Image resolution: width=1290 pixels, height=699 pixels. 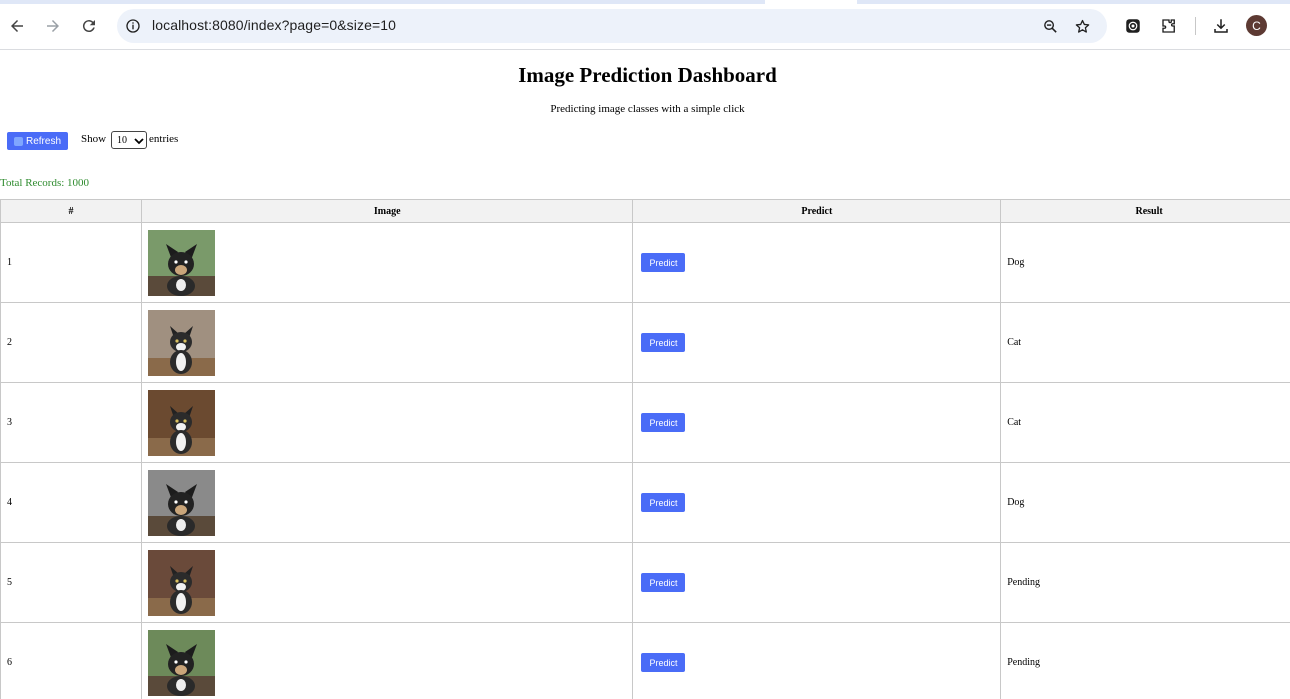 I want to click on row-index: 4, so click(x=71, y=502).